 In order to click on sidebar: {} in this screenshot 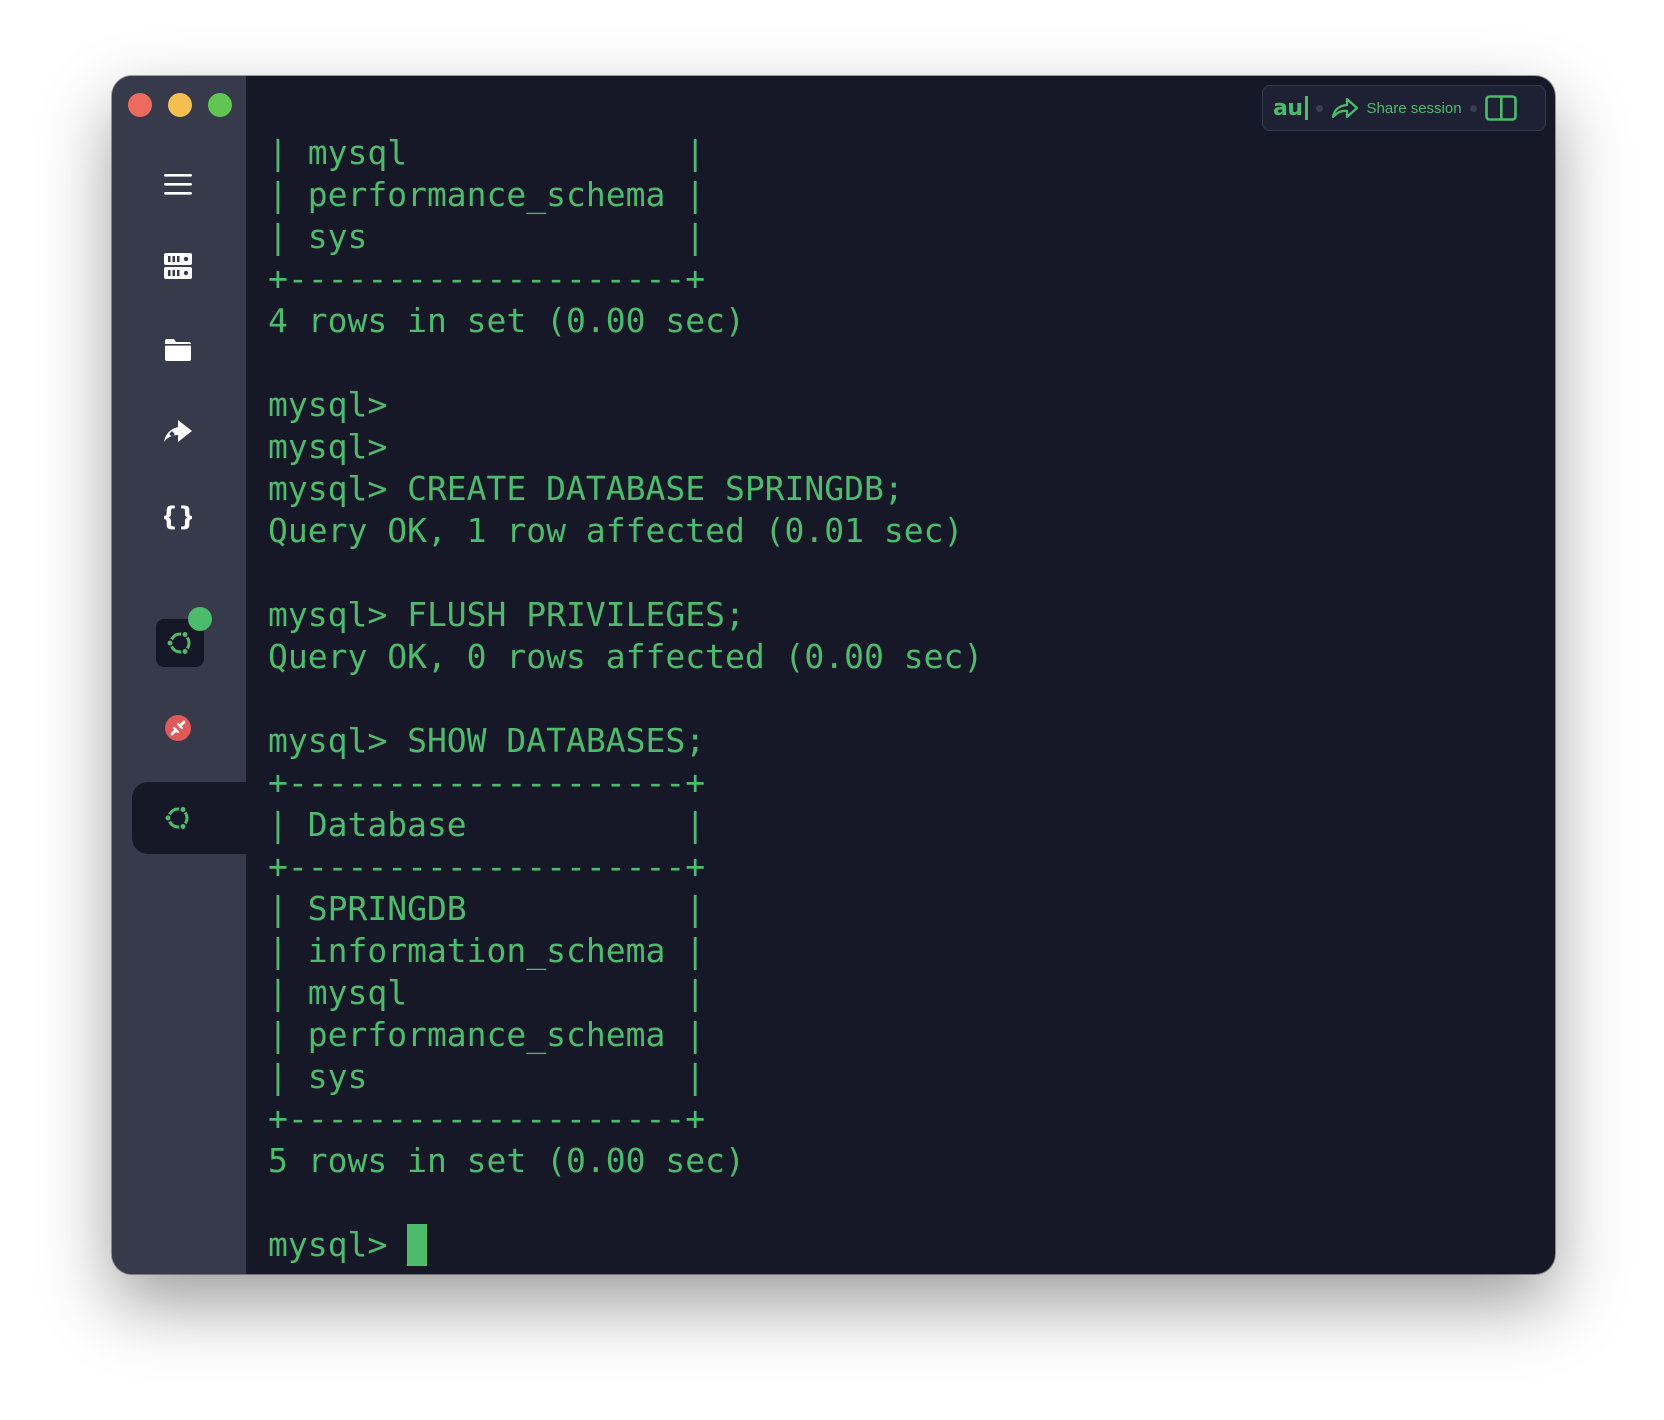, I will do `click(183, 675)`.